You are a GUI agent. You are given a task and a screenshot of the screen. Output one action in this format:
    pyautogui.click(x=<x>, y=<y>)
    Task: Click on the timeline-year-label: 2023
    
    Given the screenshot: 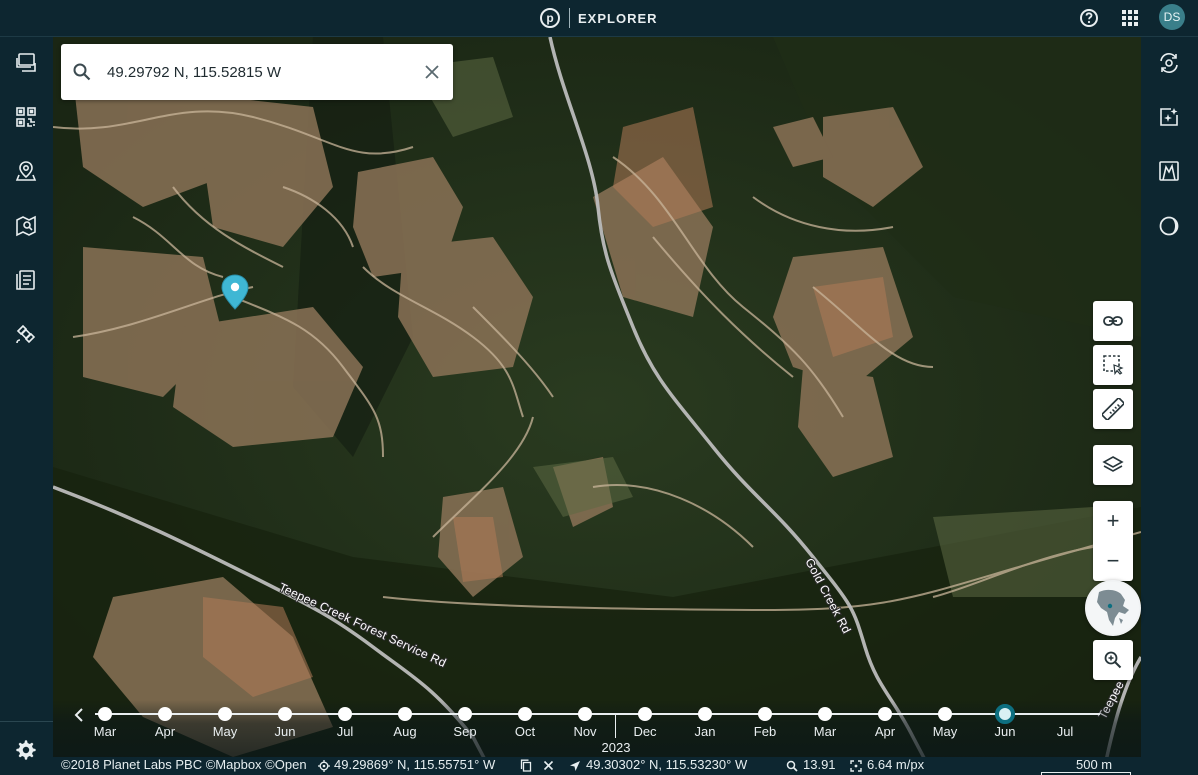 What is the action you would take?
    pyautogui.click(x=616, y=747)
    